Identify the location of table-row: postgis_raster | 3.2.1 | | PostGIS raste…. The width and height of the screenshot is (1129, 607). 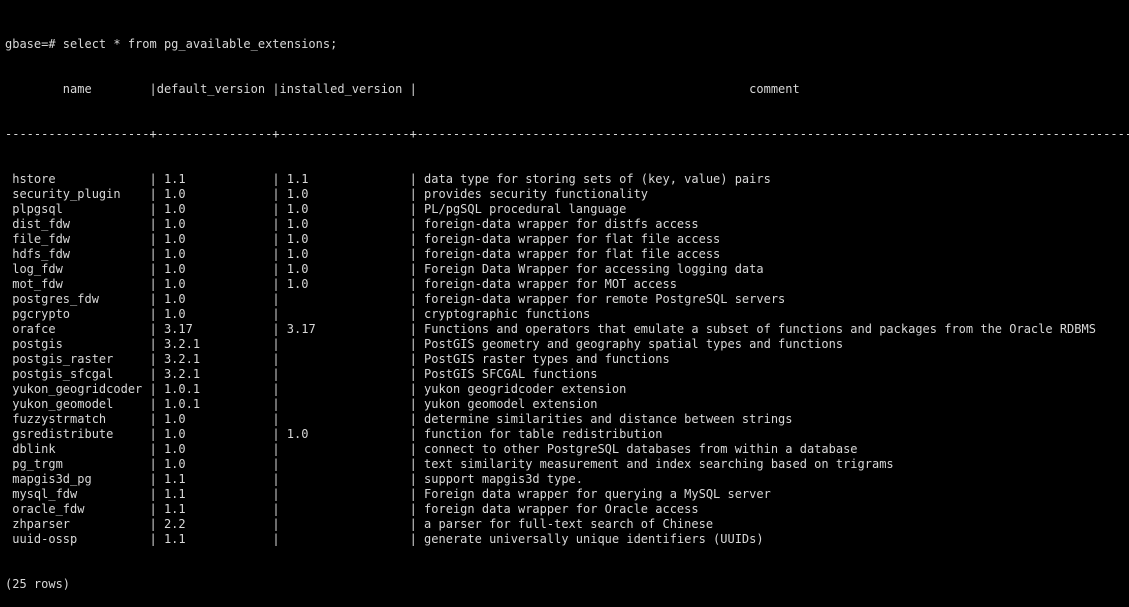
(567, 359).